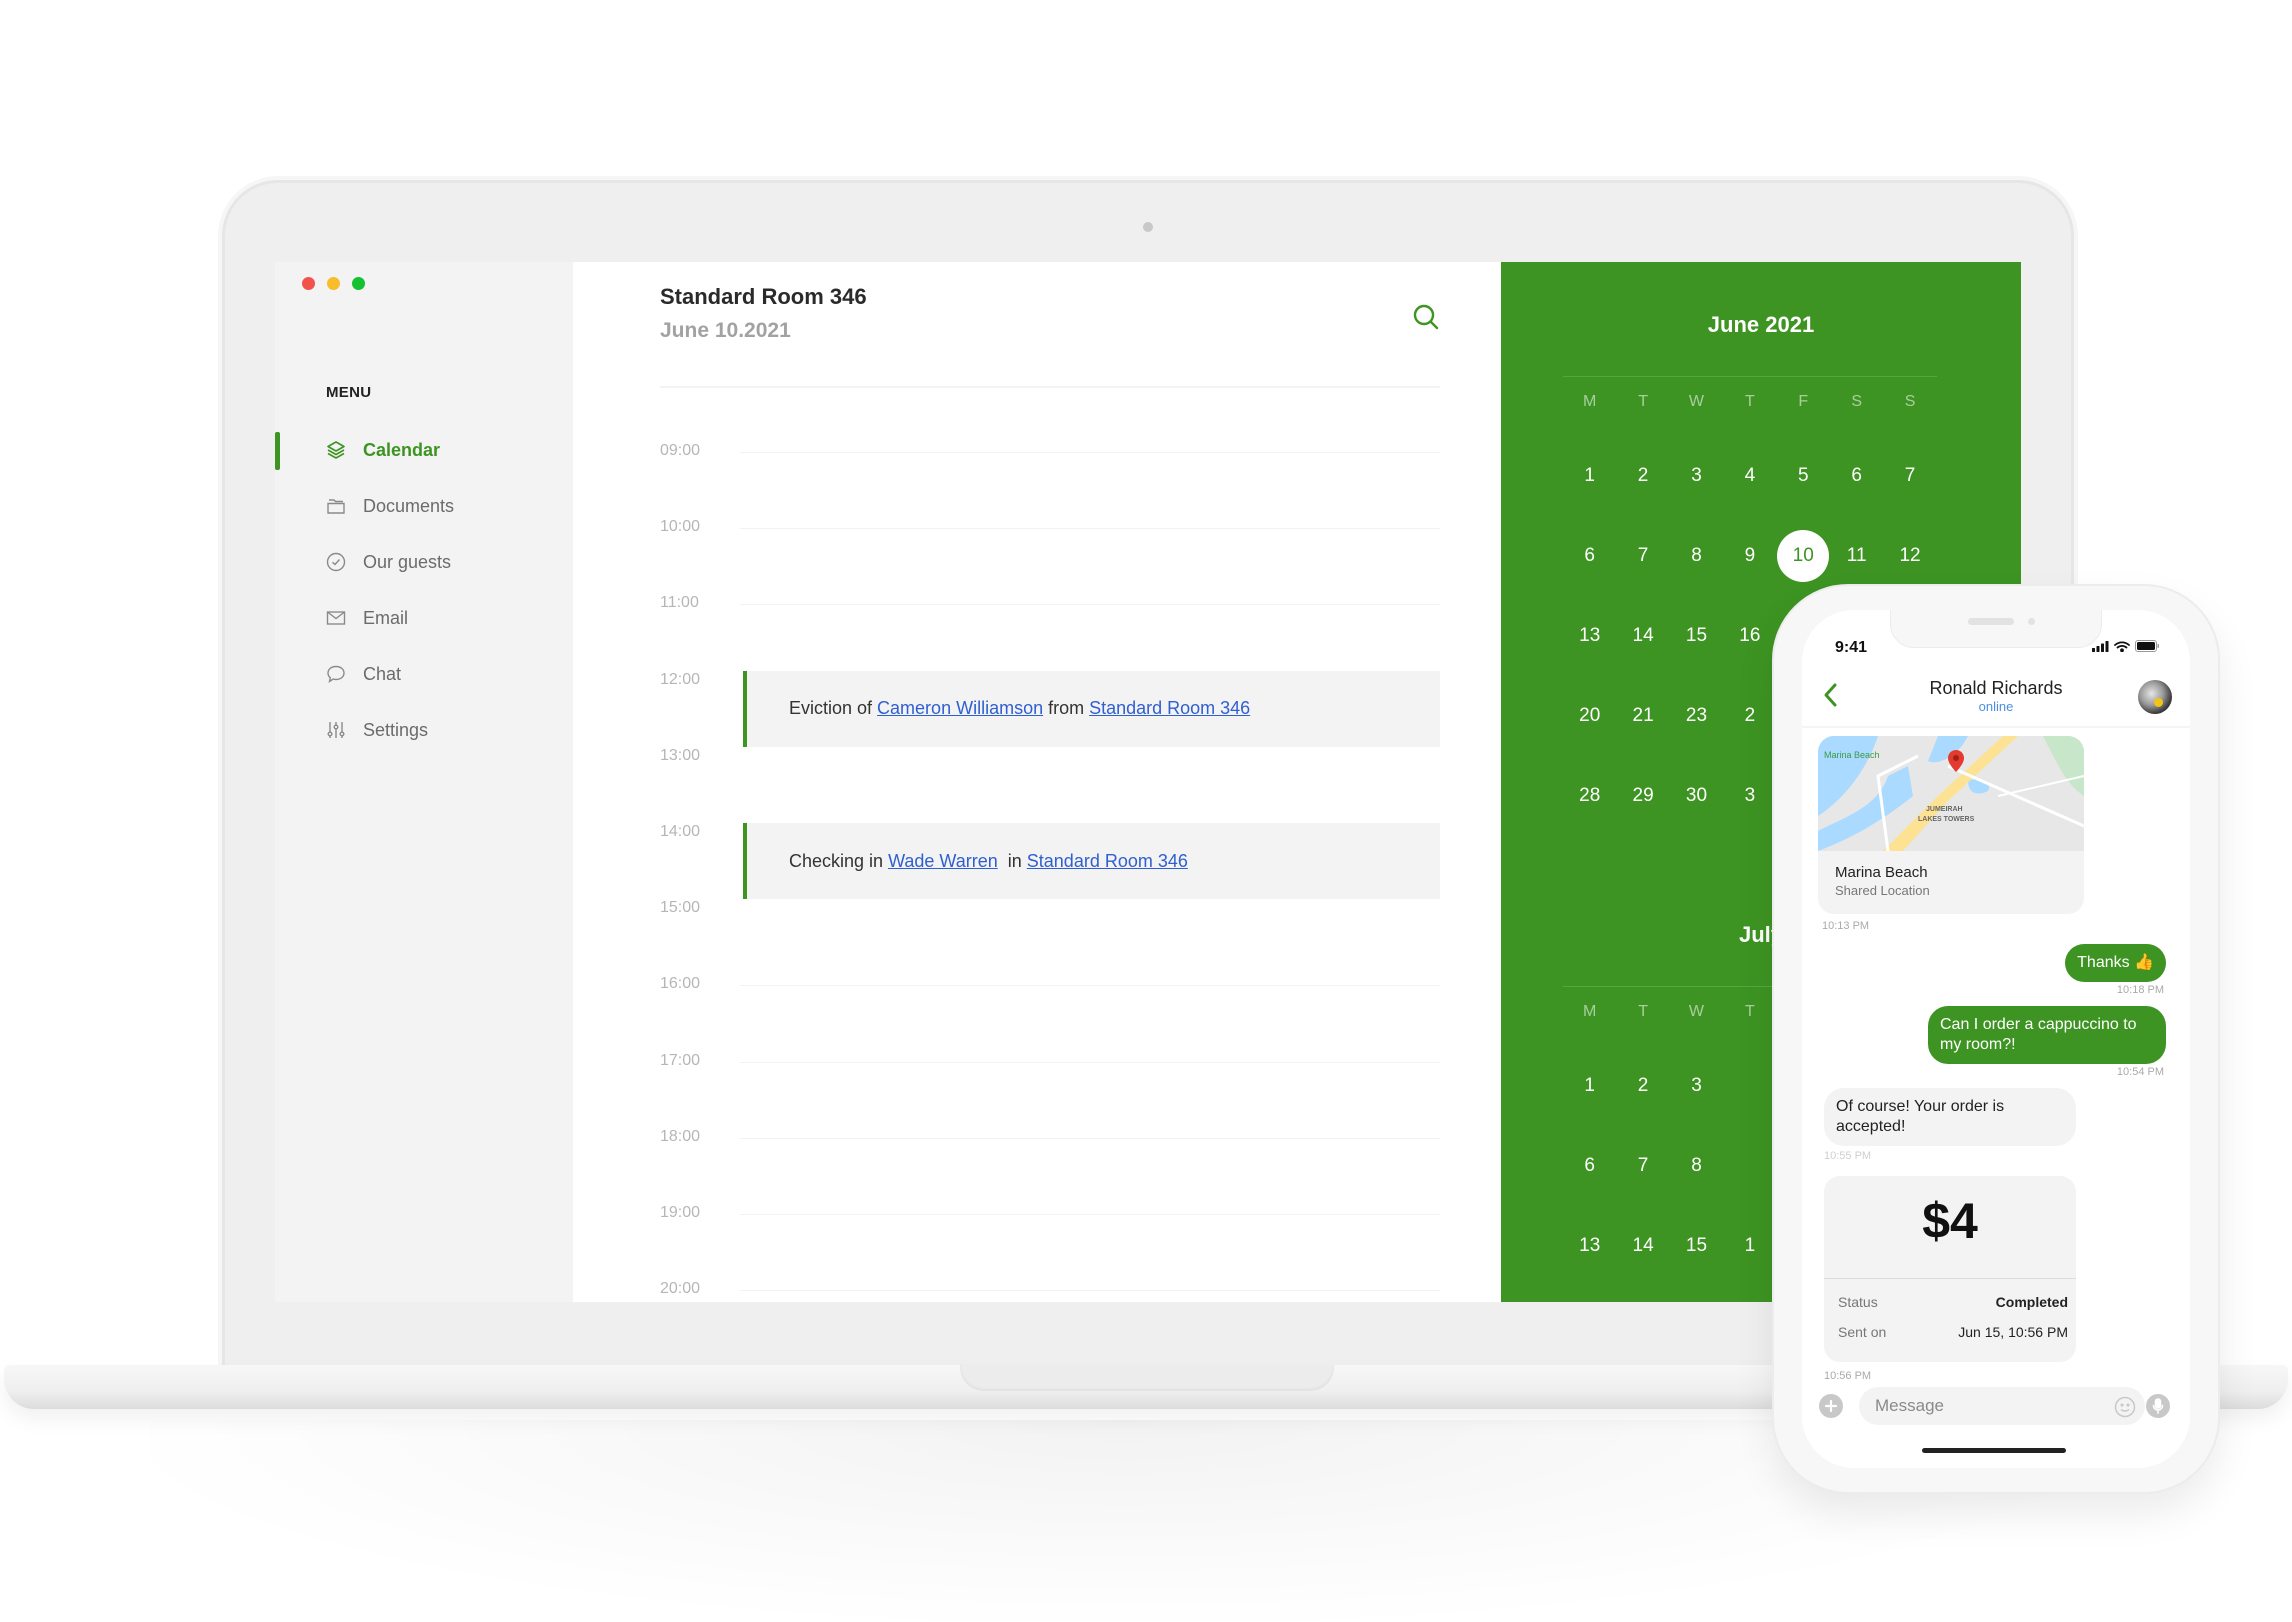 The image size is (2292, 1622). I want to click on calendar-day: 21, so click(1642, 716).